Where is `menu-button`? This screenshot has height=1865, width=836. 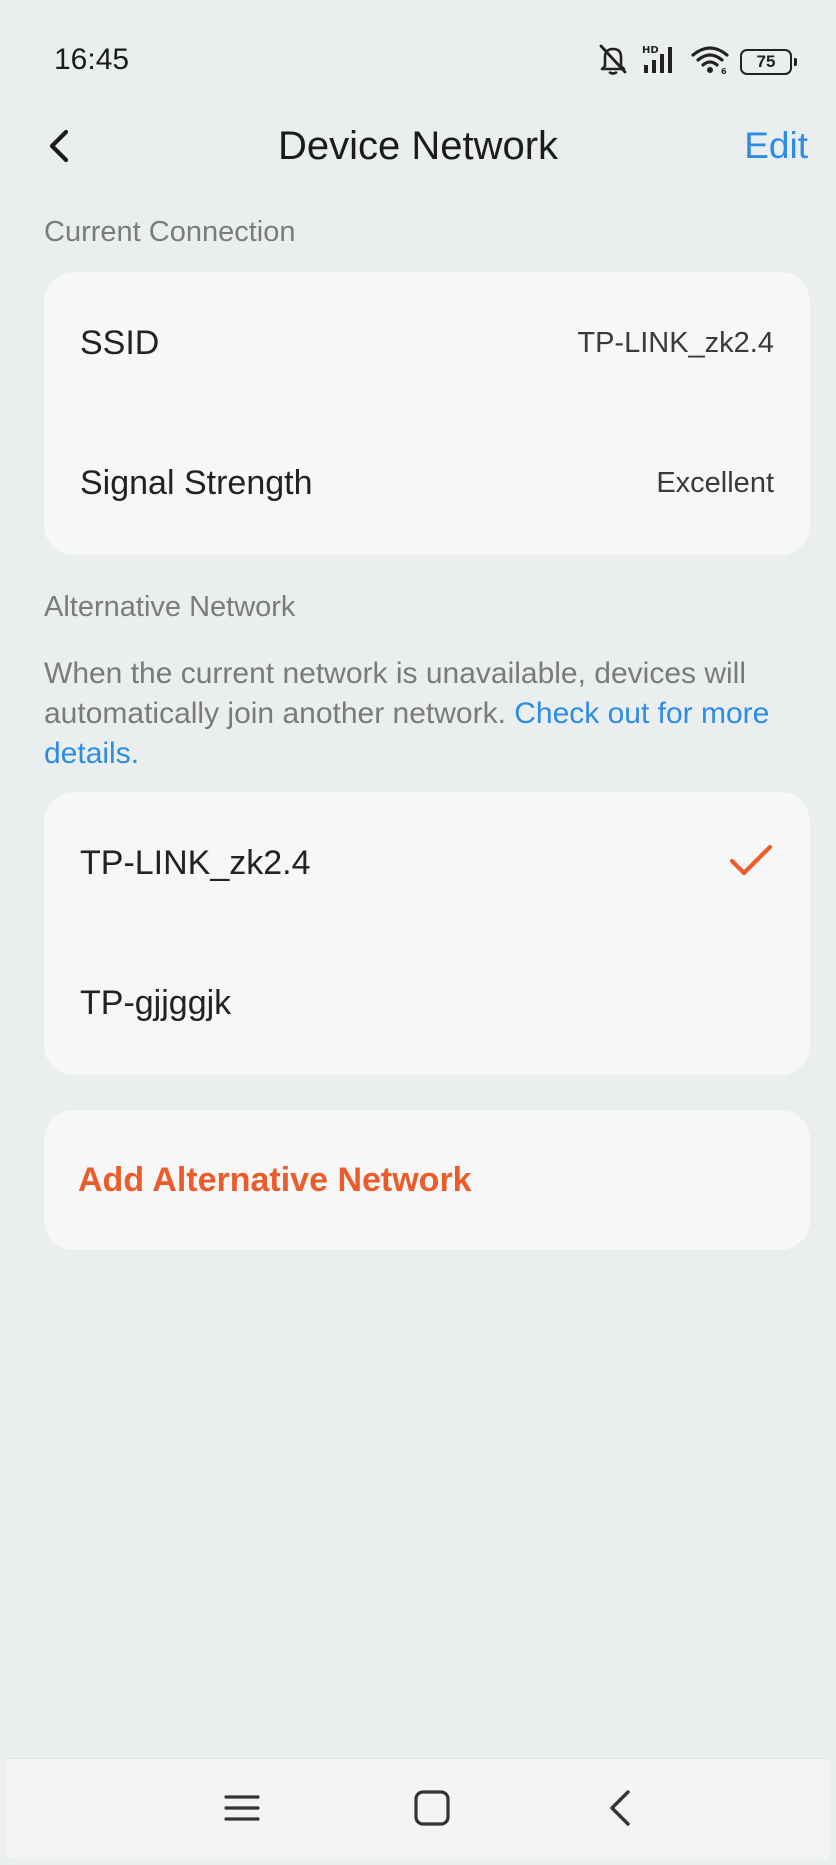 menu-button is located at coordinates (242, 1810).